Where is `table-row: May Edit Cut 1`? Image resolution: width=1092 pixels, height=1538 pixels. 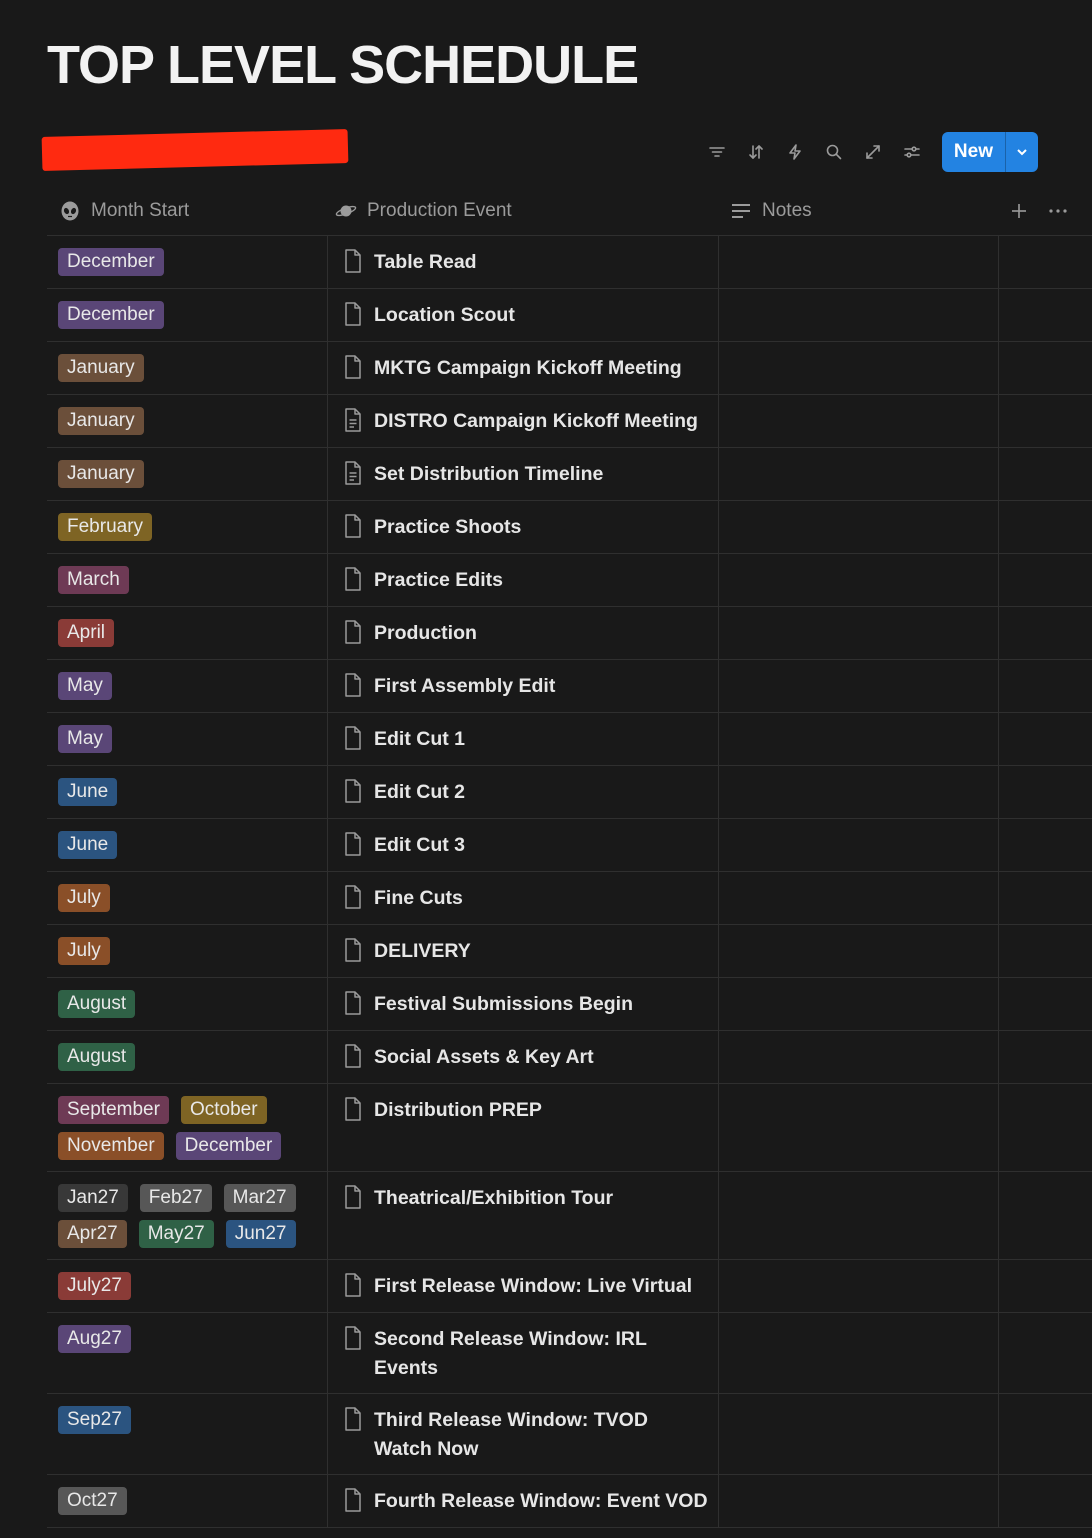
table-row: May Edit Cut 1 is located at coordinates (569, 739).